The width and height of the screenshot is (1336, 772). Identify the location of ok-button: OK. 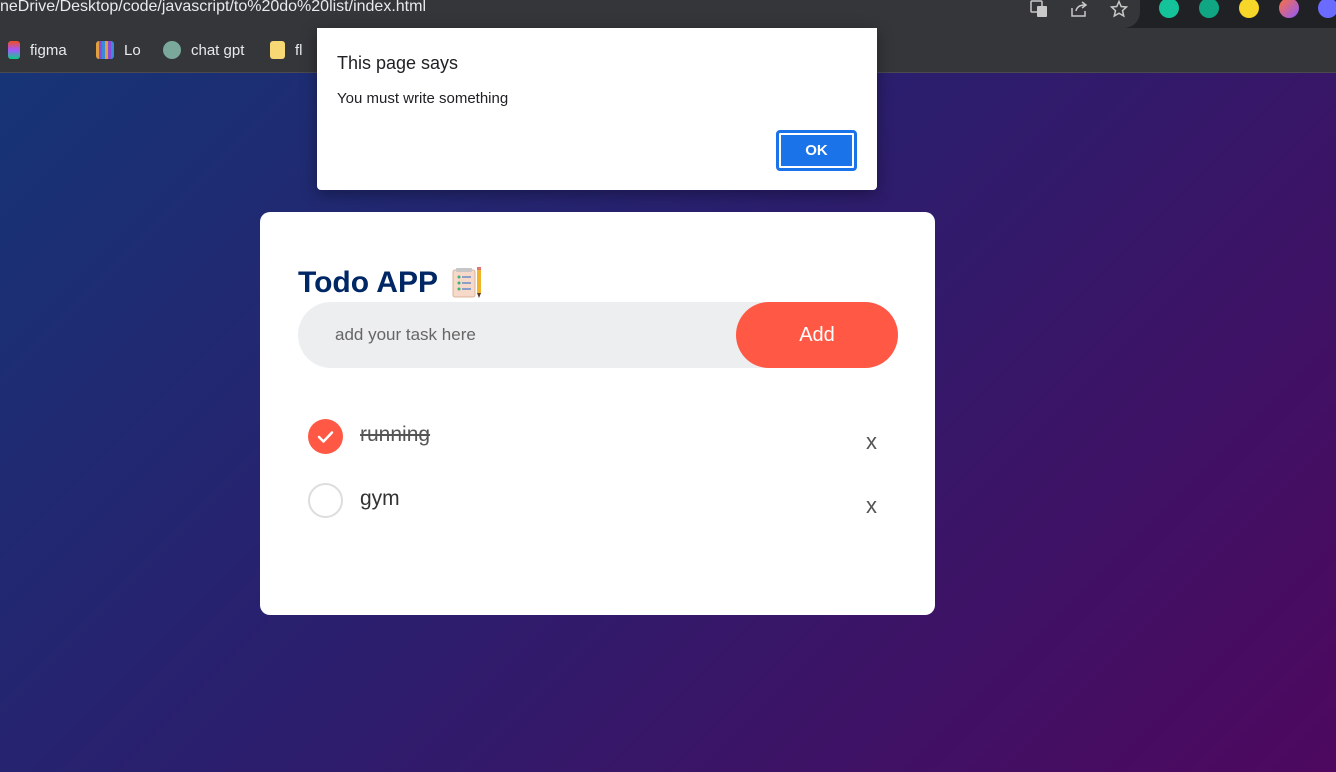
(816, 150).